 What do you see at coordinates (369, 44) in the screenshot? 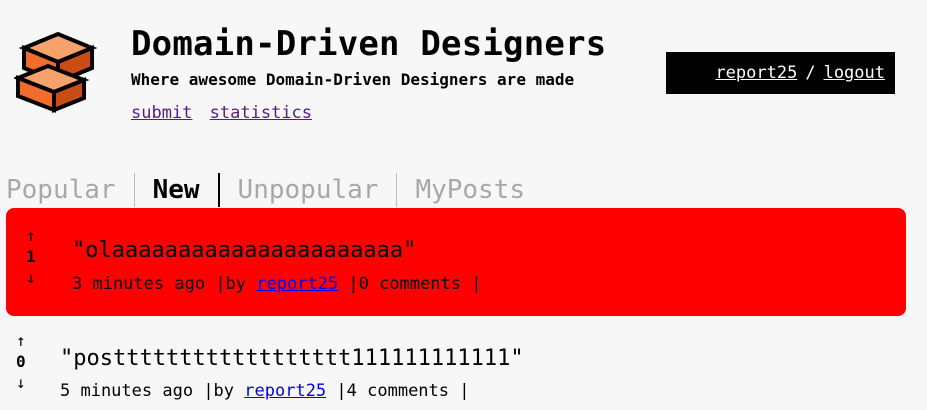
I see `site-title: Domain-Driven Designers` at bounding box center [369, 44].